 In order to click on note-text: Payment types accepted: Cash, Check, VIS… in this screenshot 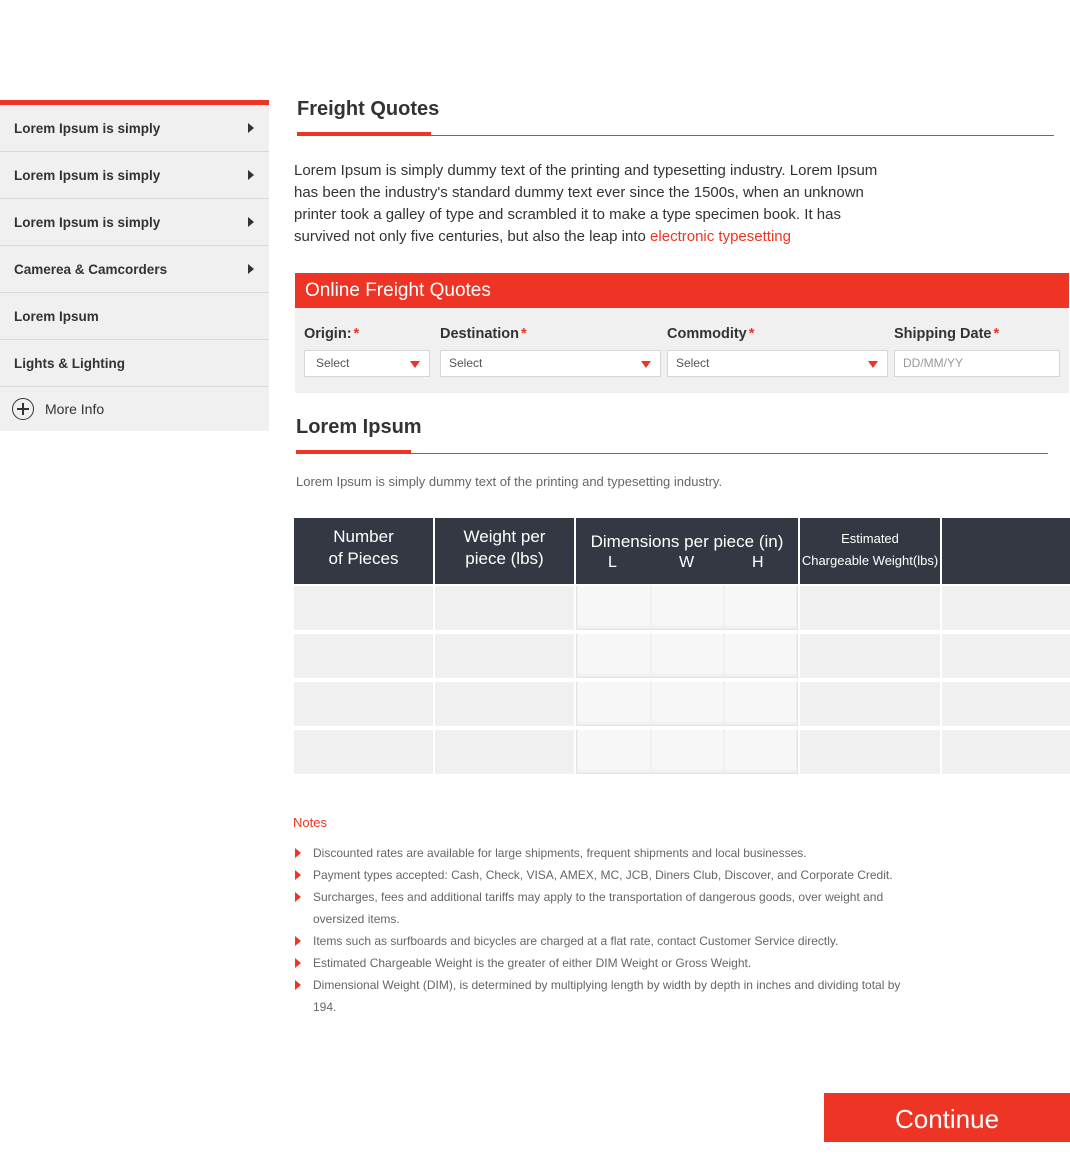, I will do `click(603, 875)`.